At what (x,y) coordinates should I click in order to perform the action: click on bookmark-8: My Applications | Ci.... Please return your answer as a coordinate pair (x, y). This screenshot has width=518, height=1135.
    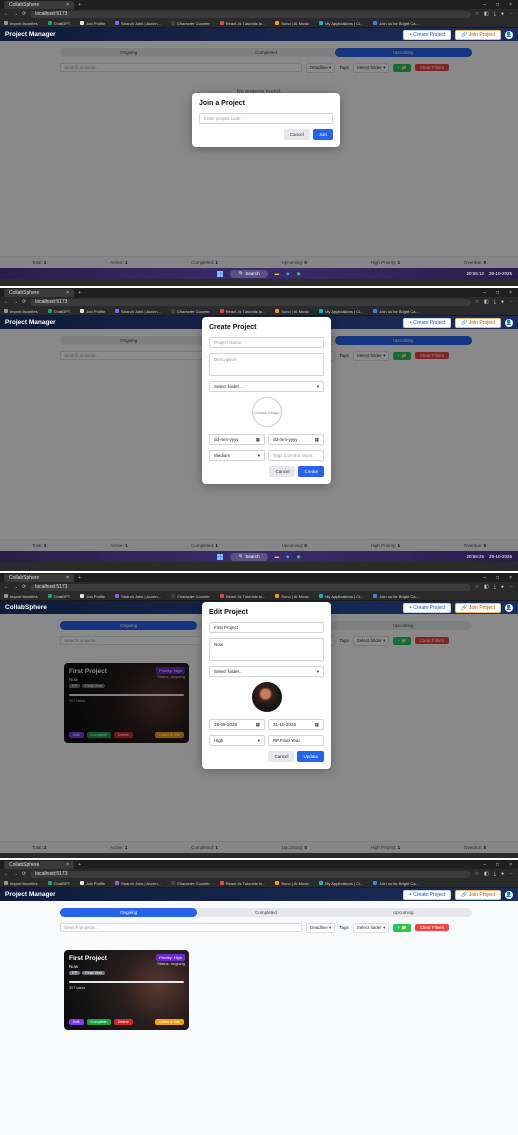
    Looking at the image, I should click on (341, 596).